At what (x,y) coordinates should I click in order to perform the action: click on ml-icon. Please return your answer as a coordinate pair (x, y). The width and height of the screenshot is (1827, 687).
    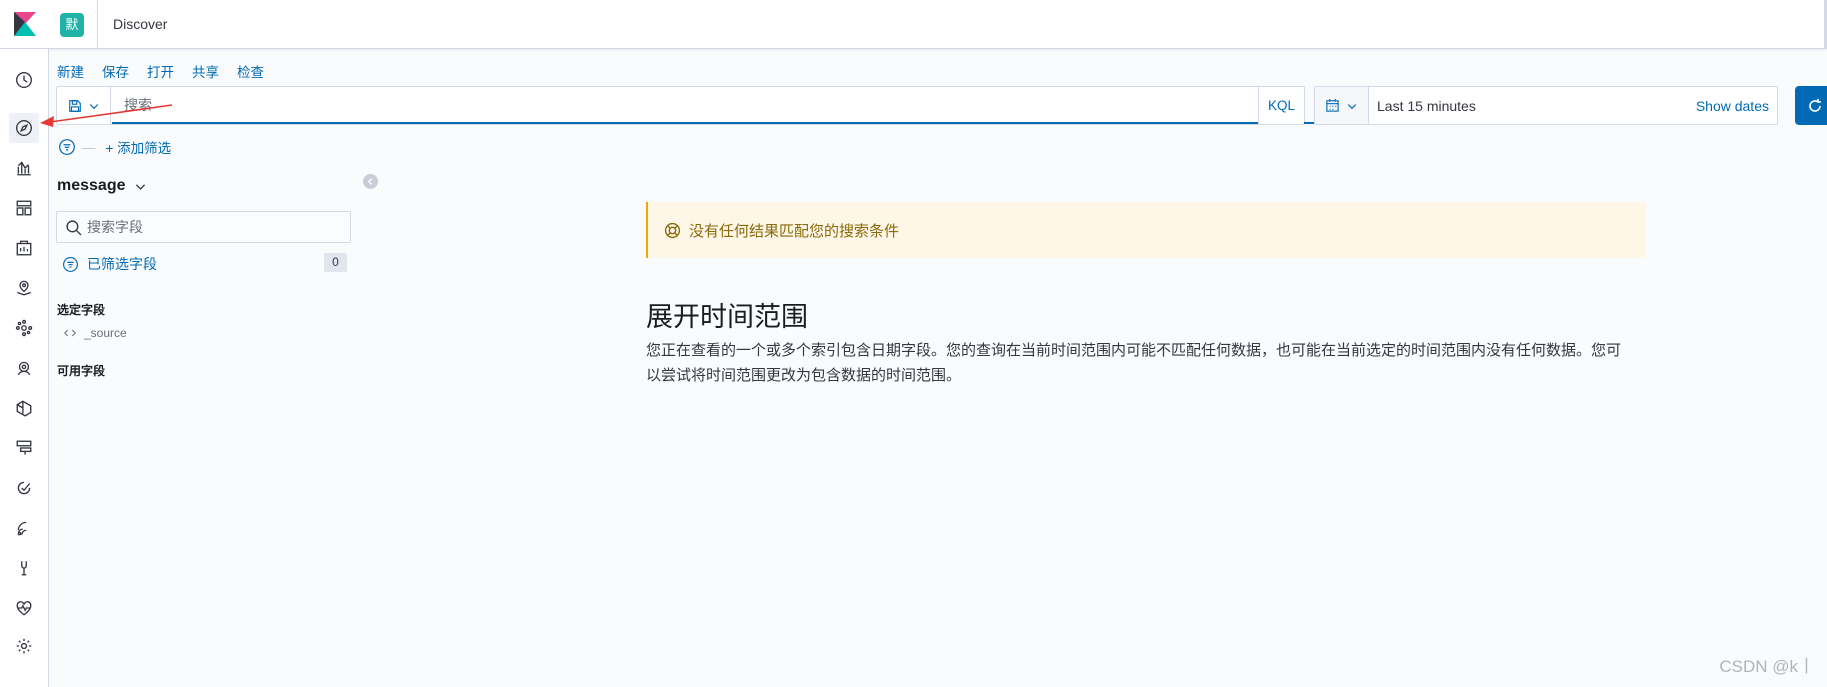
    Looking at the image, I should click on (24, 328).